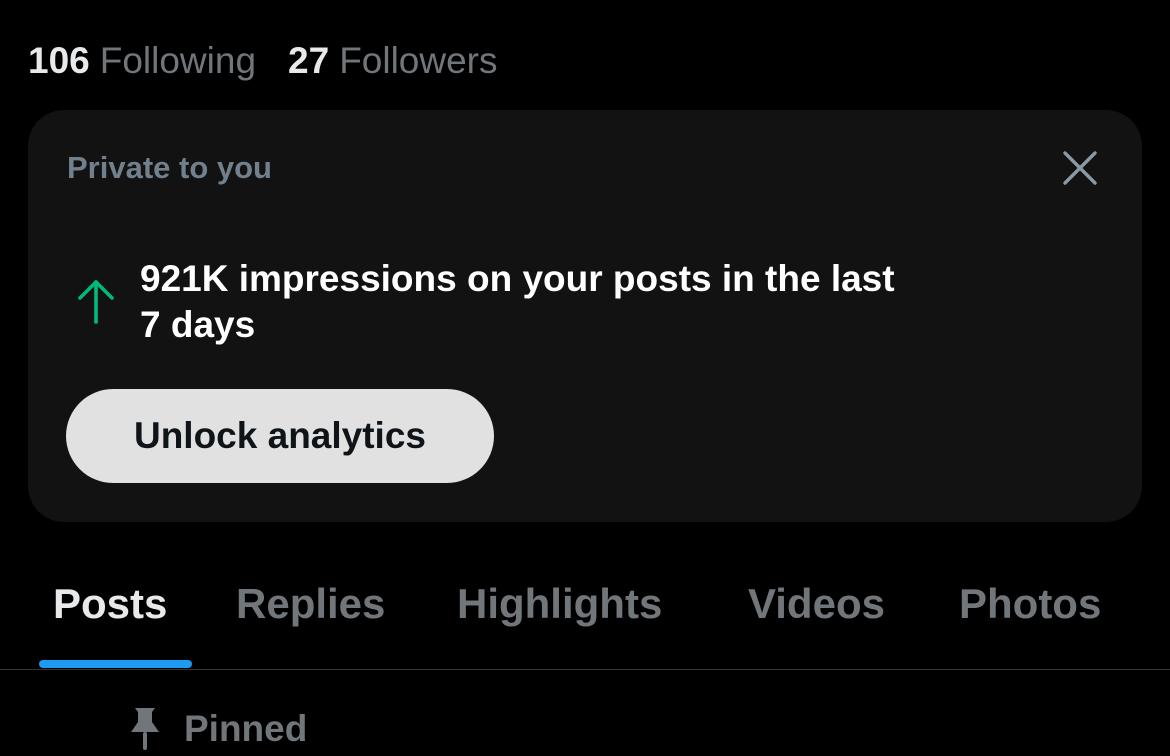  I want to click on following-count: 106, so click(59, 60).